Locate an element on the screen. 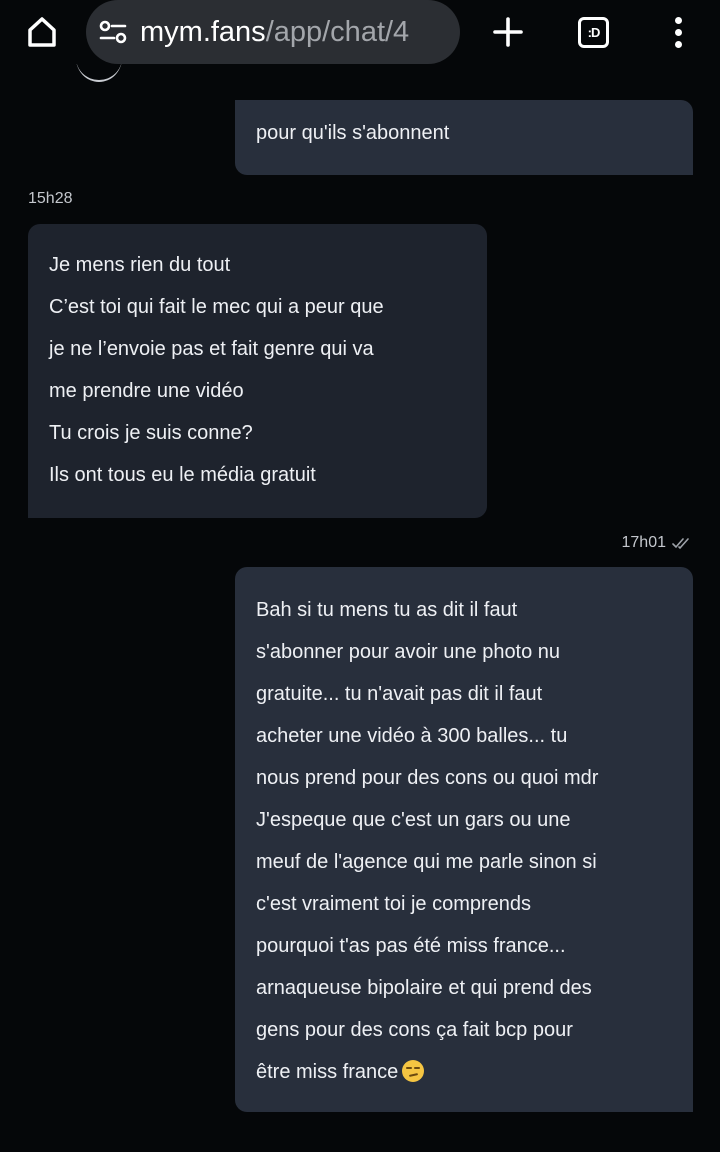  double-check-icon is located at coordinates (680, 544).